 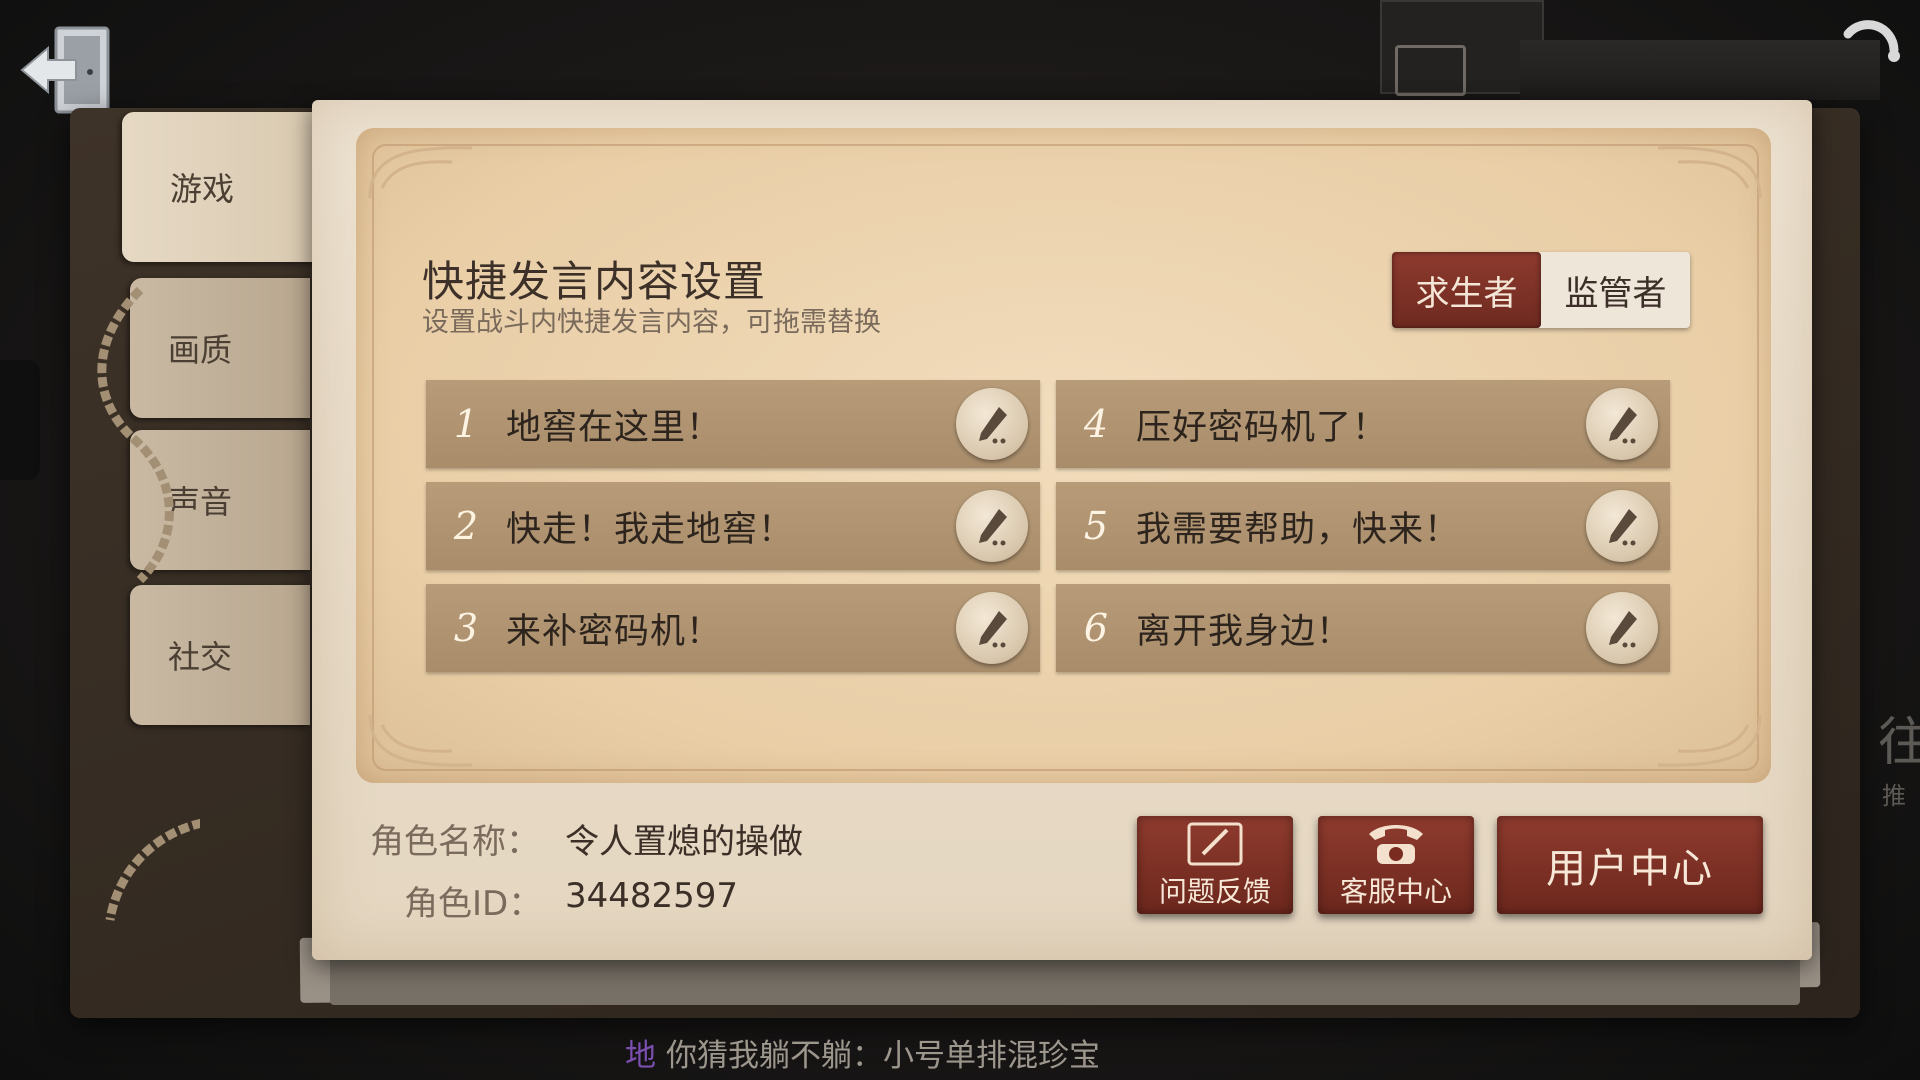 I want to click on loading-icon, so click(x=1870, y=48).